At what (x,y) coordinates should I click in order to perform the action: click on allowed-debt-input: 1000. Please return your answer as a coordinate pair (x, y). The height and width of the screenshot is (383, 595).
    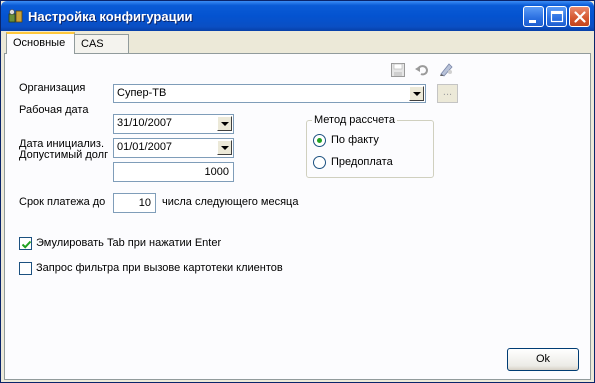
    Looking at the image, I should click on (173, 172).